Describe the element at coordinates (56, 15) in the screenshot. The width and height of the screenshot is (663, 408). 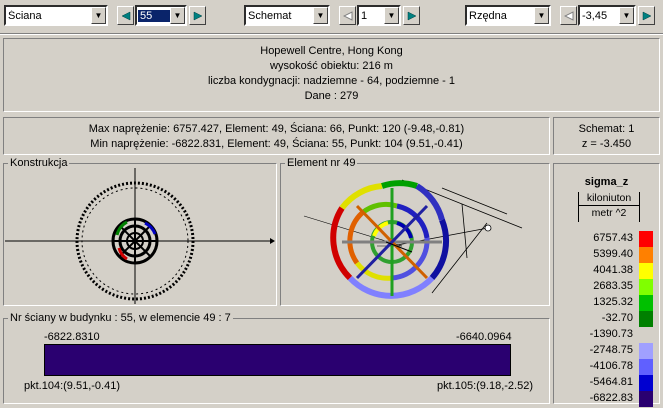
I see `element-type-select: Ściana ▼` at that location.